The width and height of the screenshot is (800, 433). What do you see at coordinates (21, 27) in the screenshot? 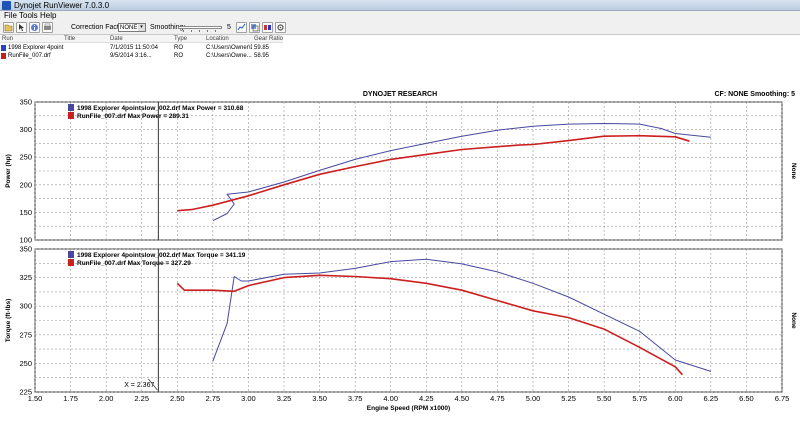
I see `pointer-icon` at bounding box center [21, 27].